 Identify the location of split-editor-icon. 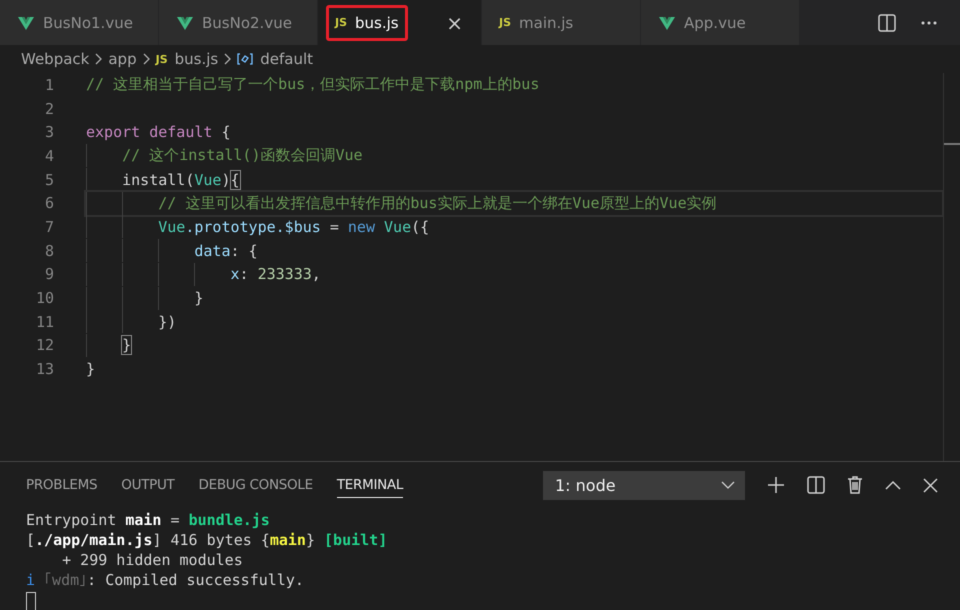
(887, 23).